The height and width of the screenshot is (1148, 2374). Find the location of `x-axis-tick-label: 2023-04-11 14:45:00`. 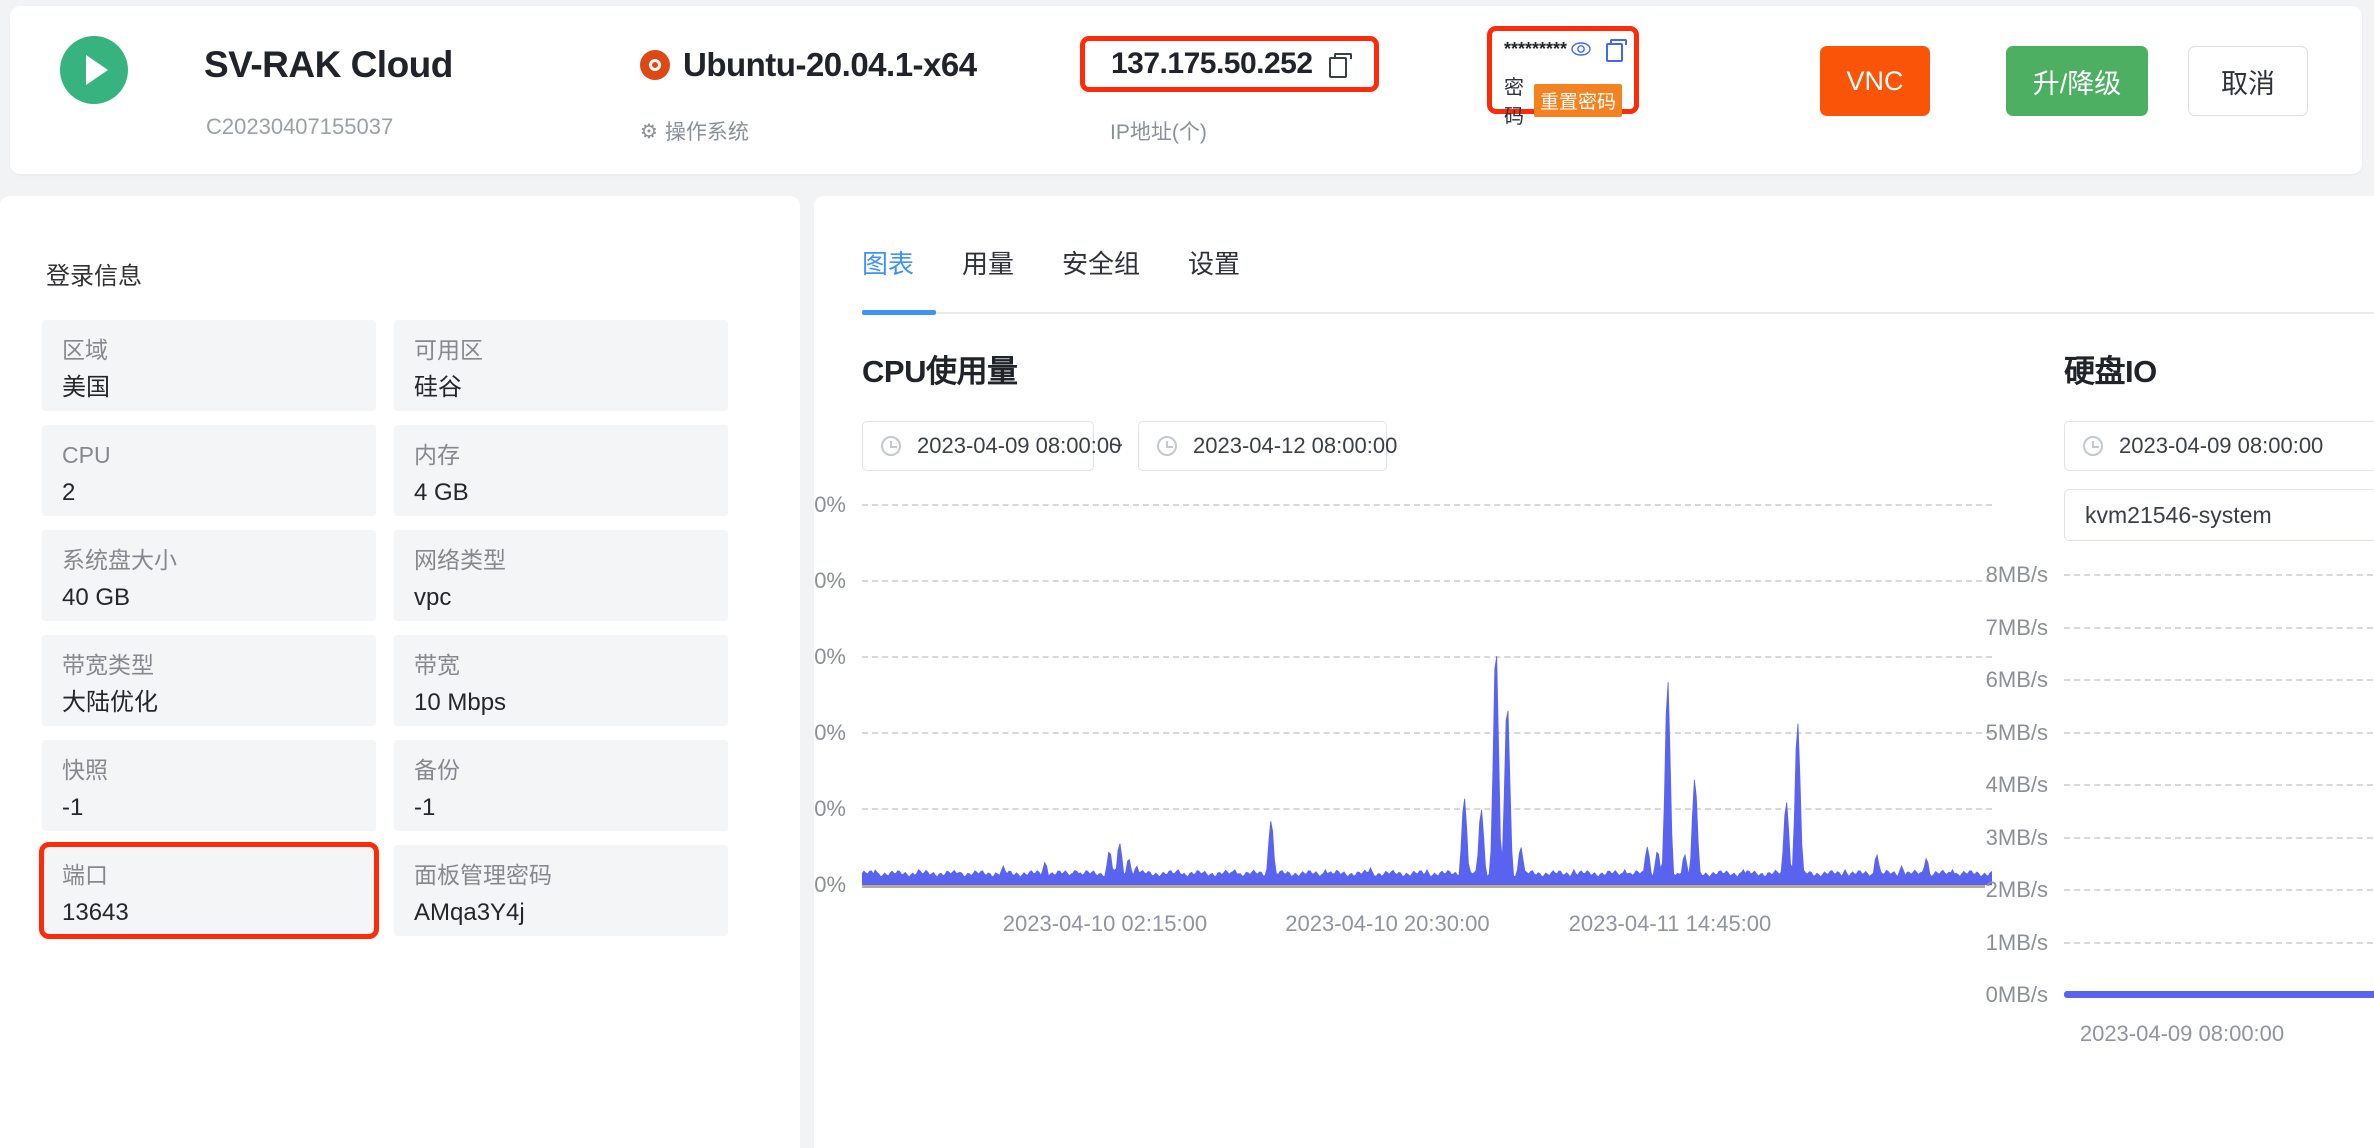

x-axis-tick-label: 2023-04-11 14:45:00 is located at coordinates (1670, 923).